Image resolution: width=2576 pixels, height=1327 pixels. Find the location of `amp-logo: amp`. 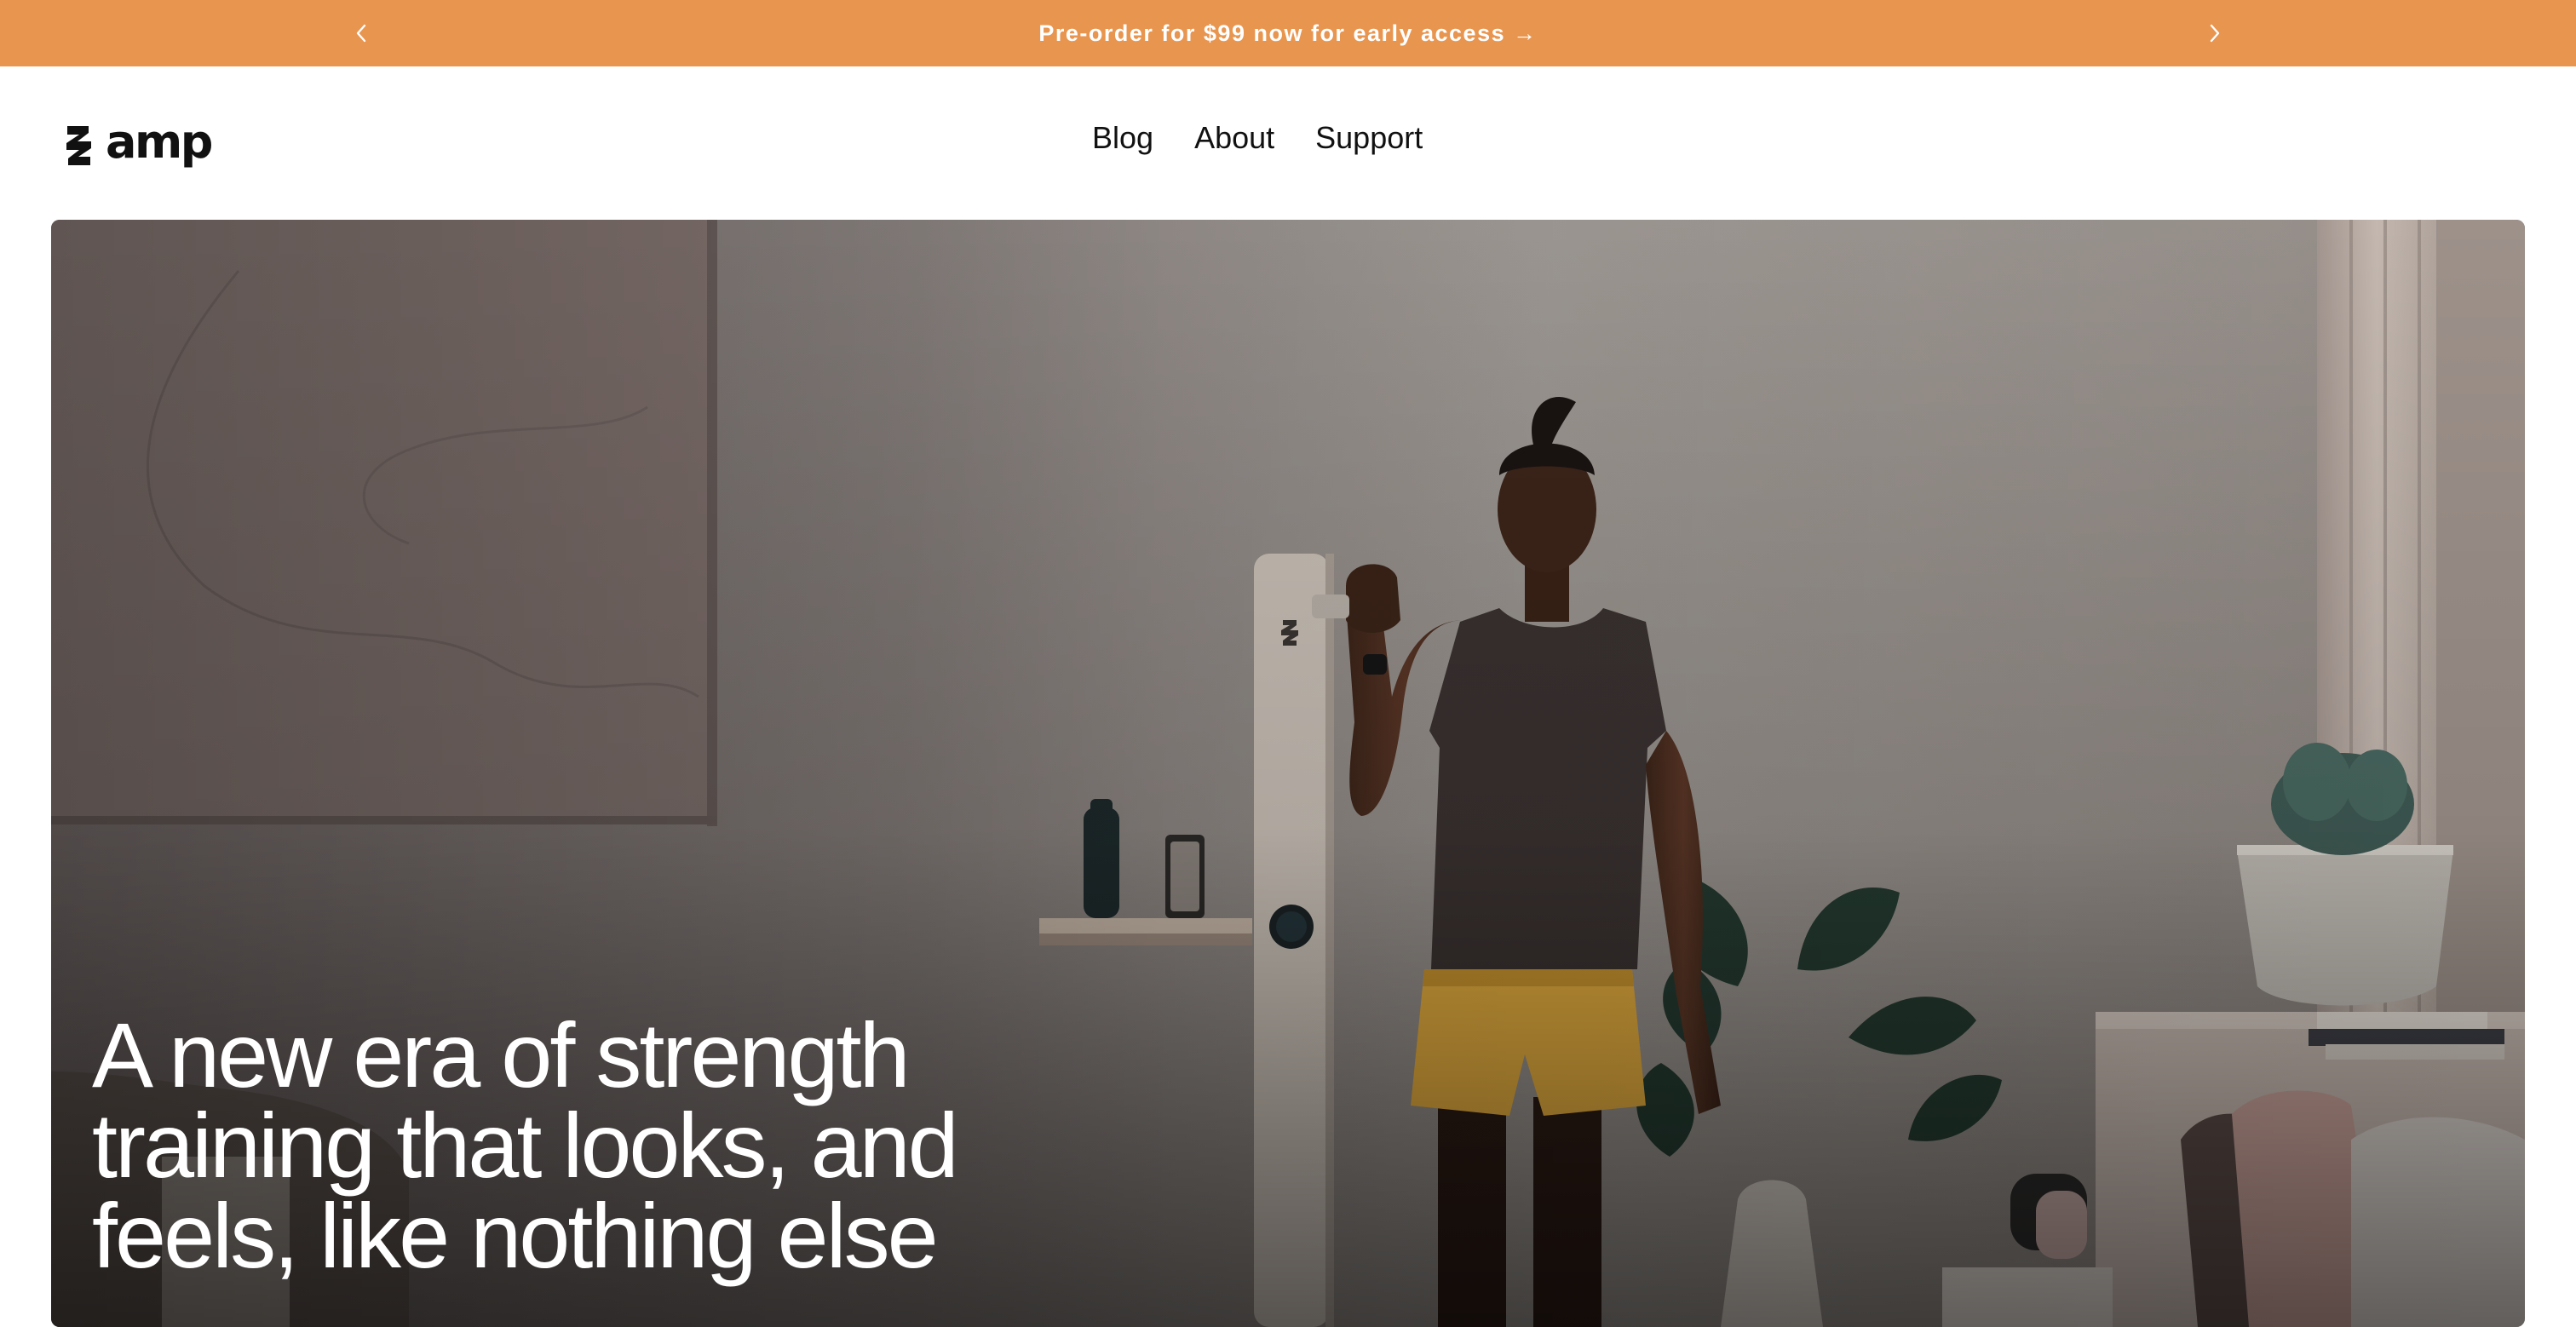

amp-logo: amp is located at coordinates (139, 143).